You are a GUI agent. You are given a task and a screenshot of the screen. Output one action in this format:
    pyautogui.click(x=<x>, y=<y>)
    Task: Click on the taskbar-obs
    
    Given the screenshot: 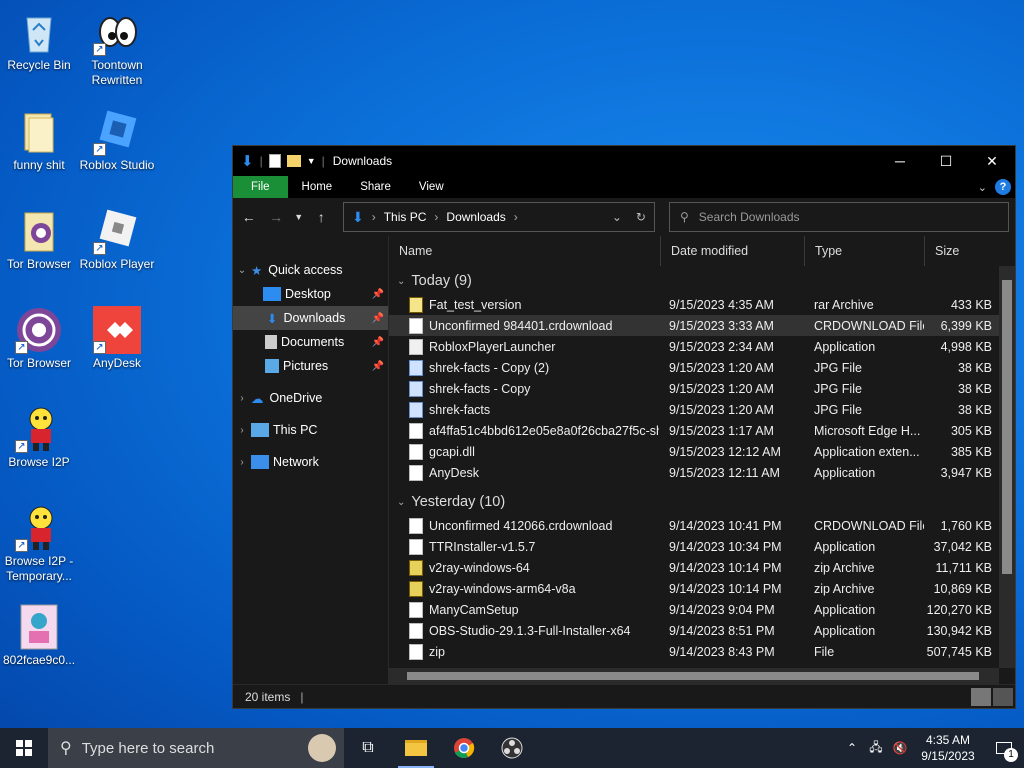 What is the action you would take?
    pyautogui.click(x=512, y=748)
    